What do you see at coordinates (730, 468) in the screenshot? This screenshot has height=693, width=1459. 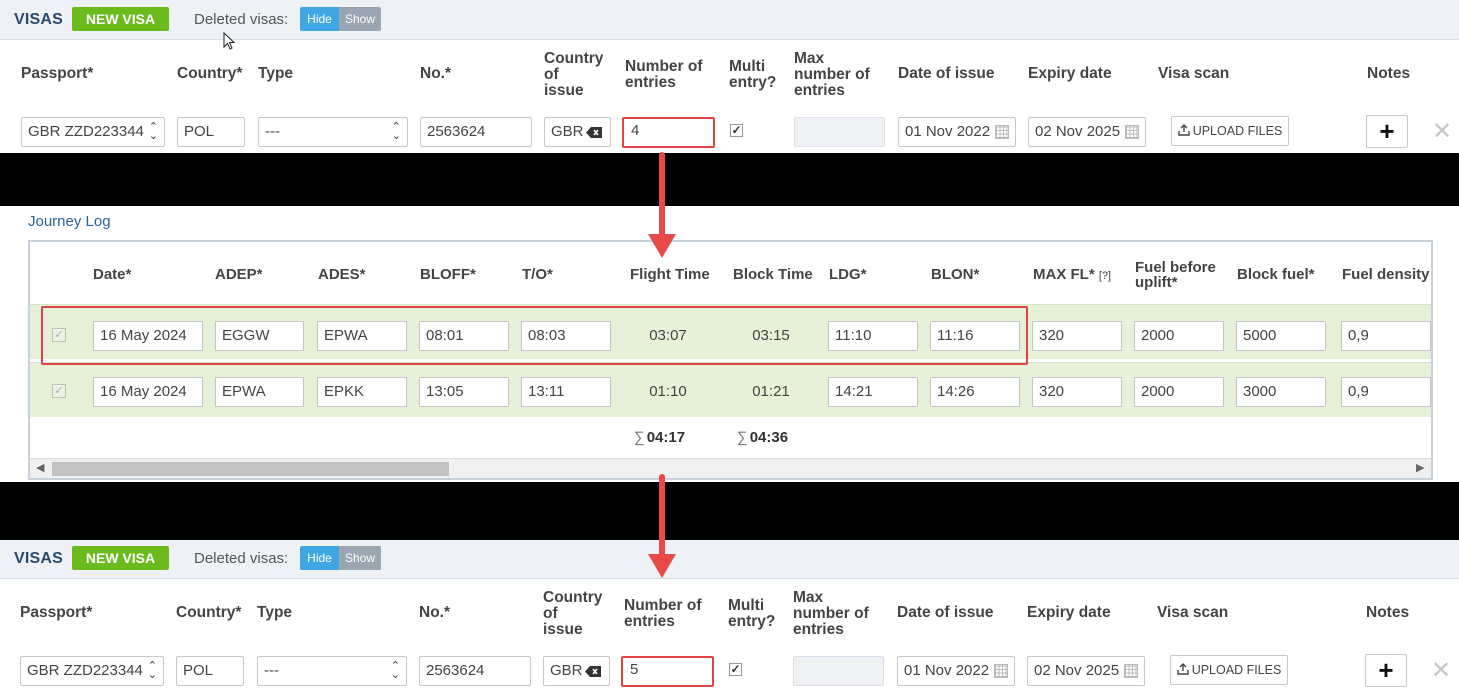 I see `horizontal-scrollbar: ◀ ▶` at bounding box center [730, 468].